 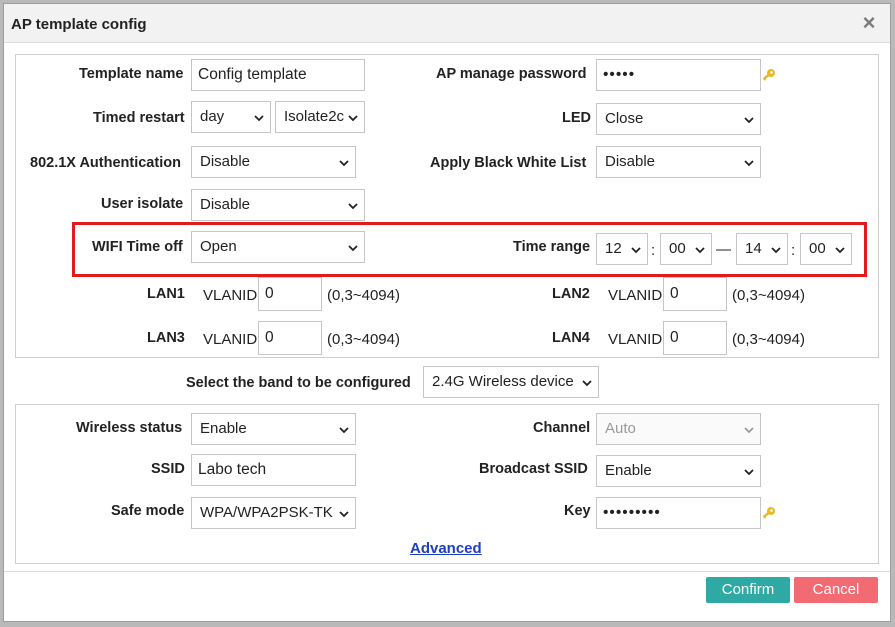 I want to click on time-start-hour-select: 12, so click(x=622, y=249).